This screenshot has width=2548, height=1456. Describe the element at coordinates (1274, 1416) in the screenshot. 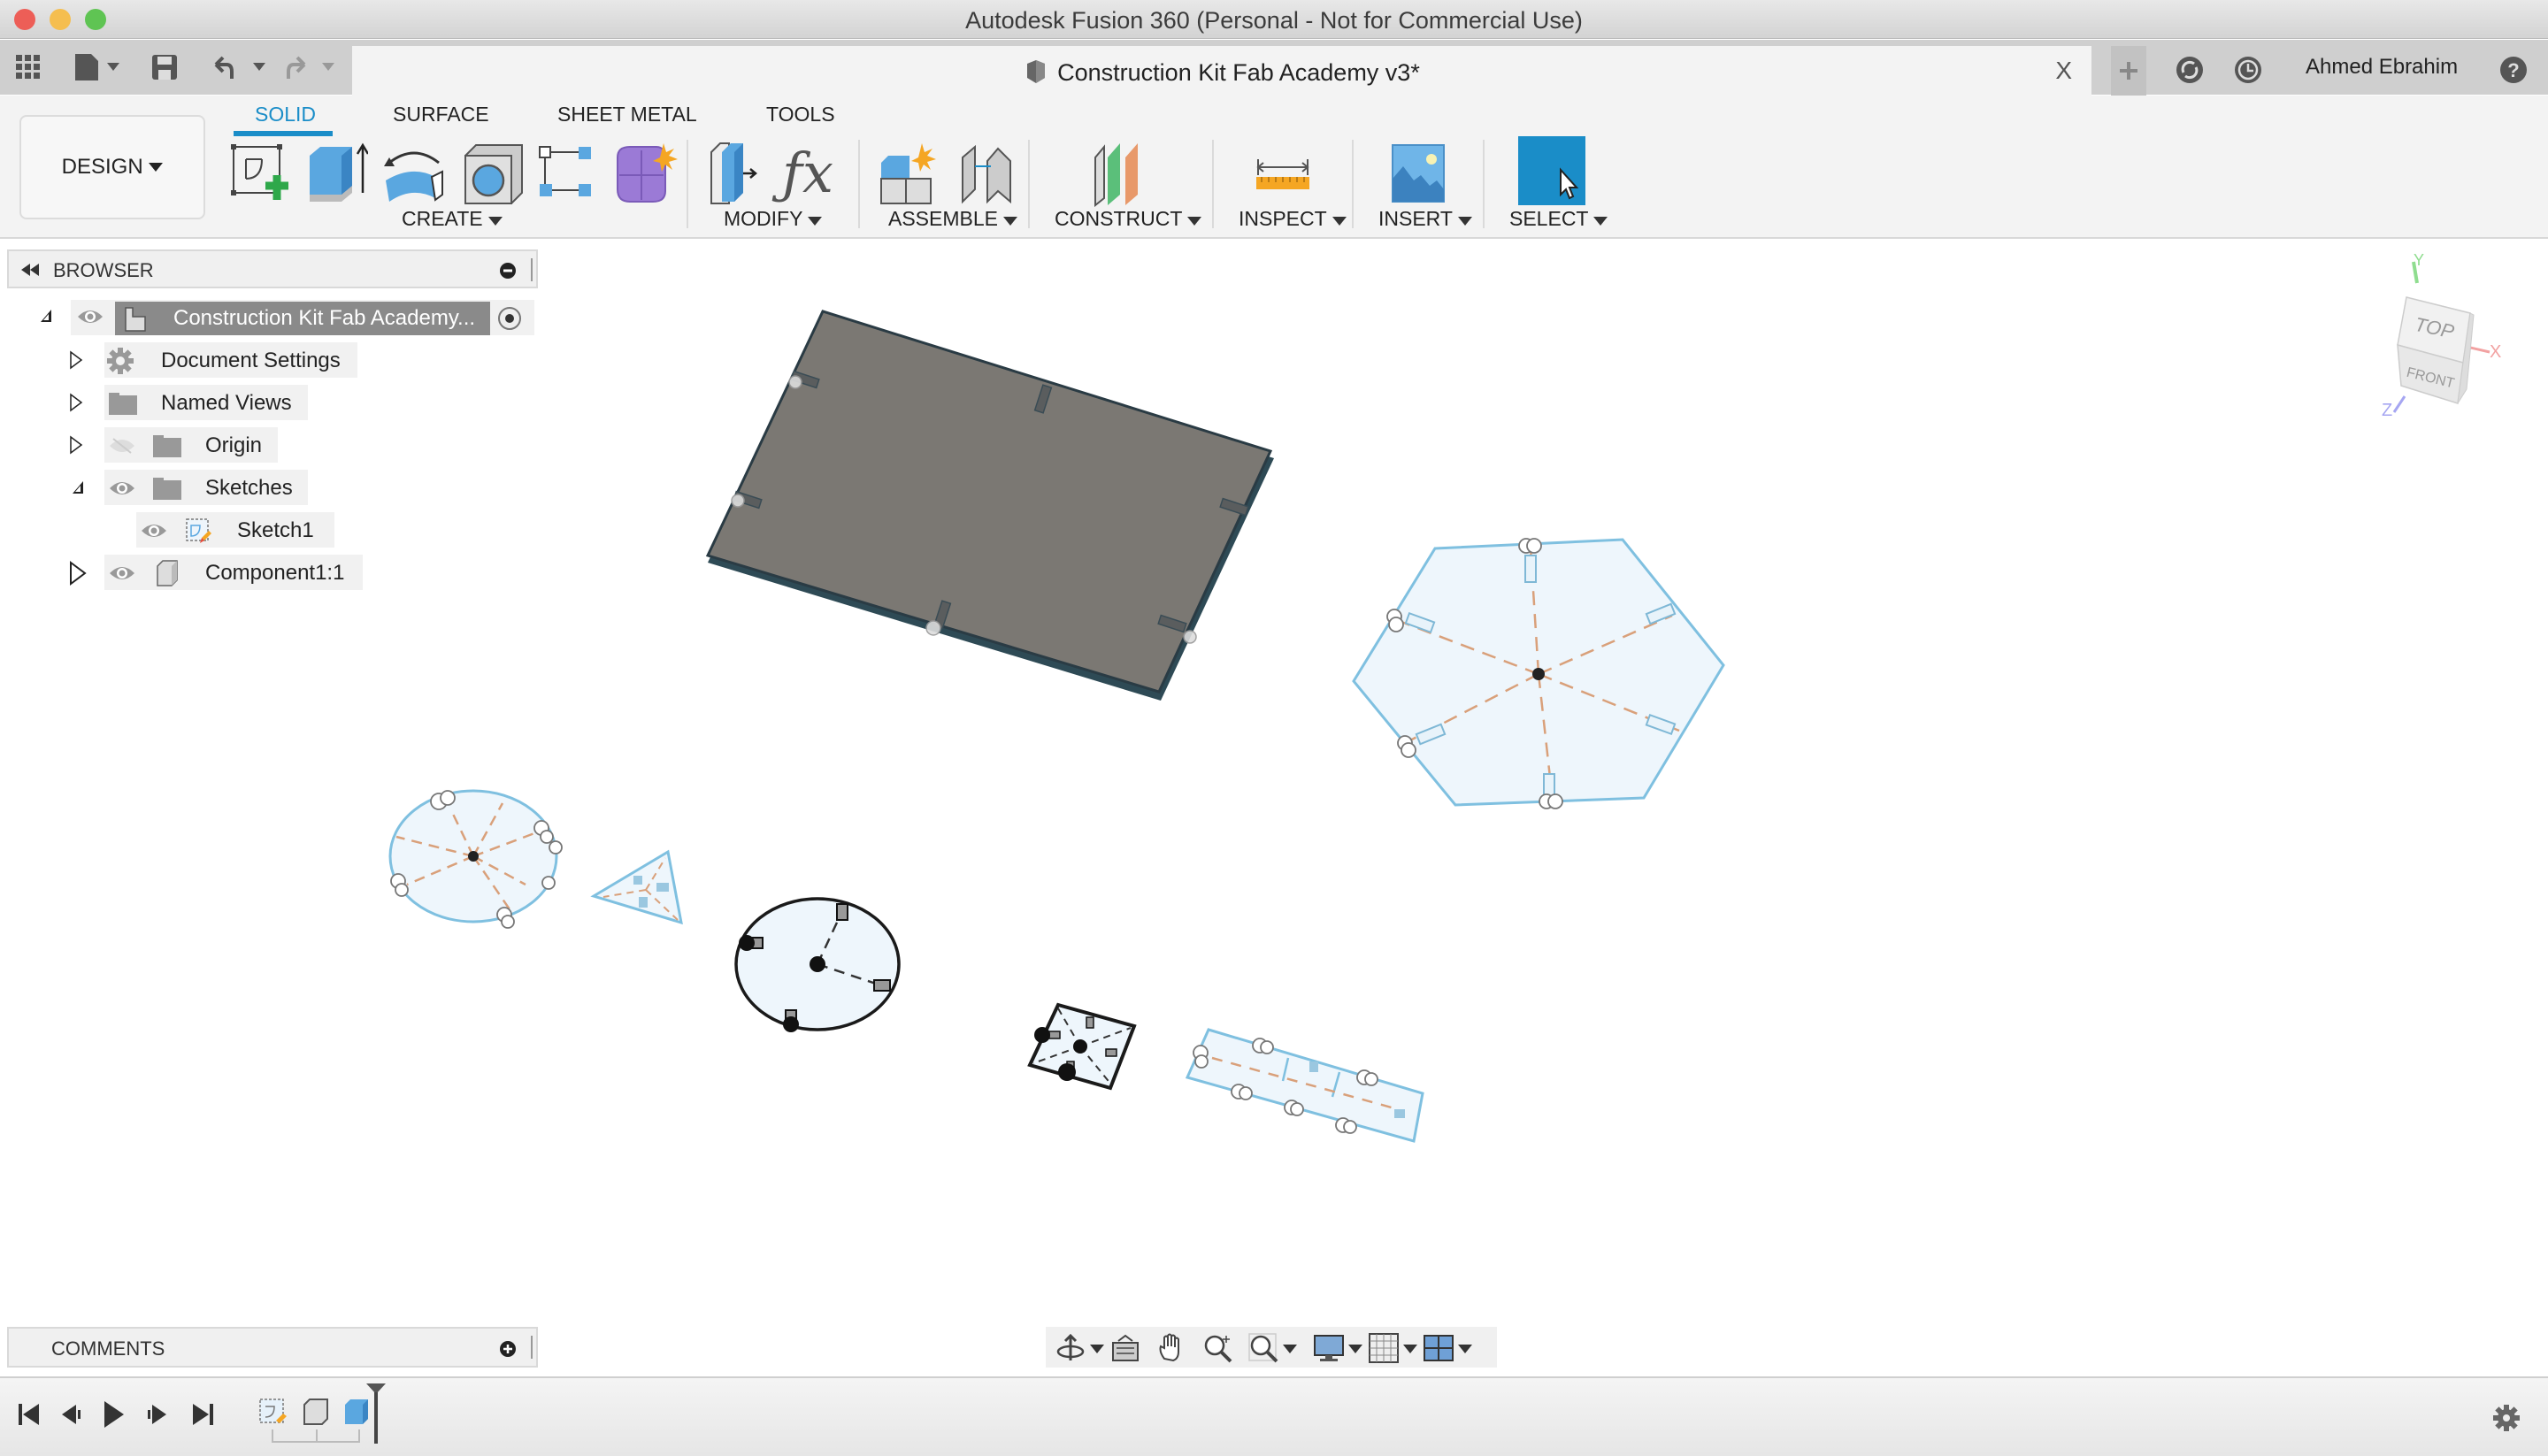

I see `timeline-bar` at that location.